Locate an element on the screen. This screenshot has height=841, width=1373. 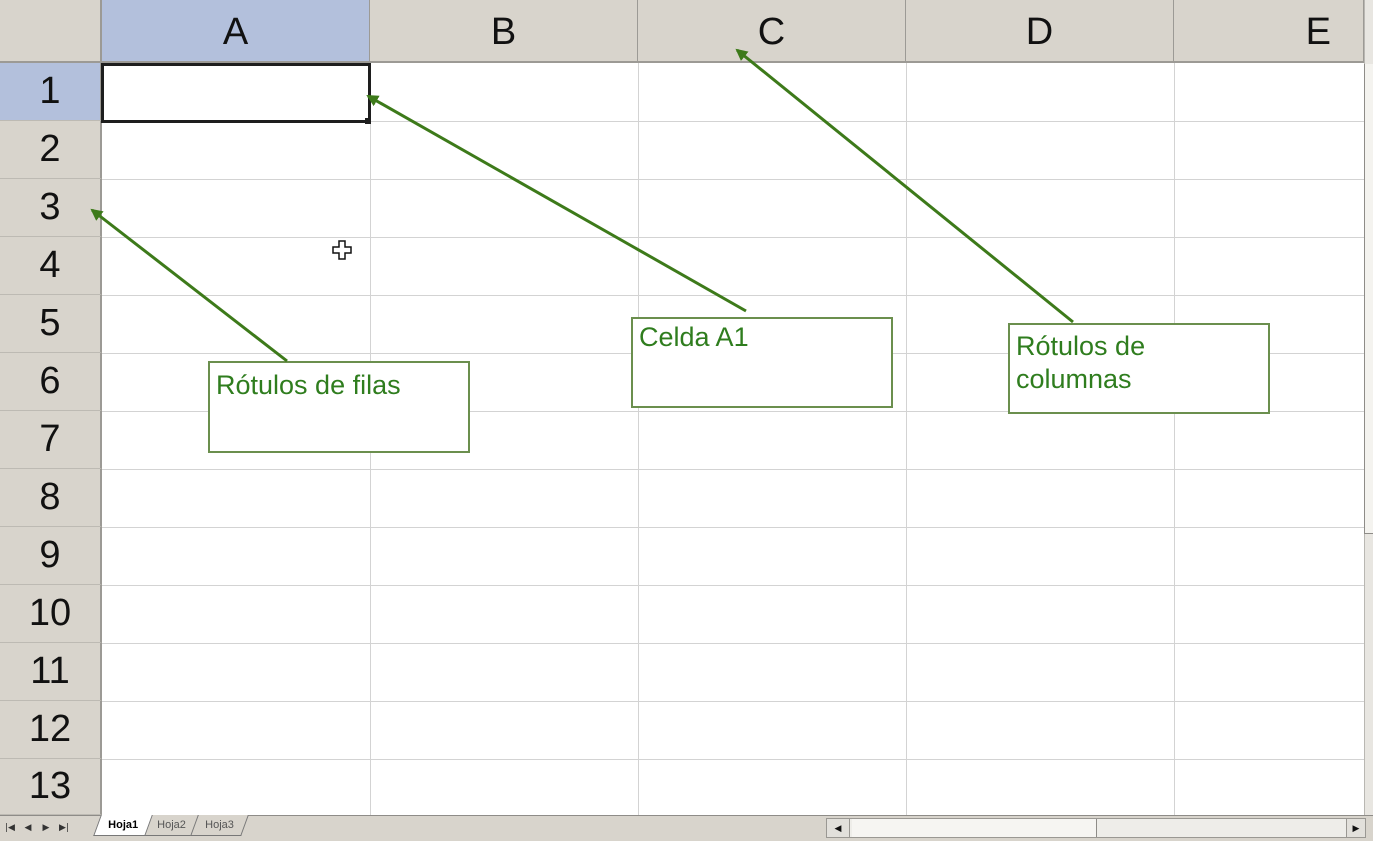
active-cell-a1 is located at coordinates (236, 93).